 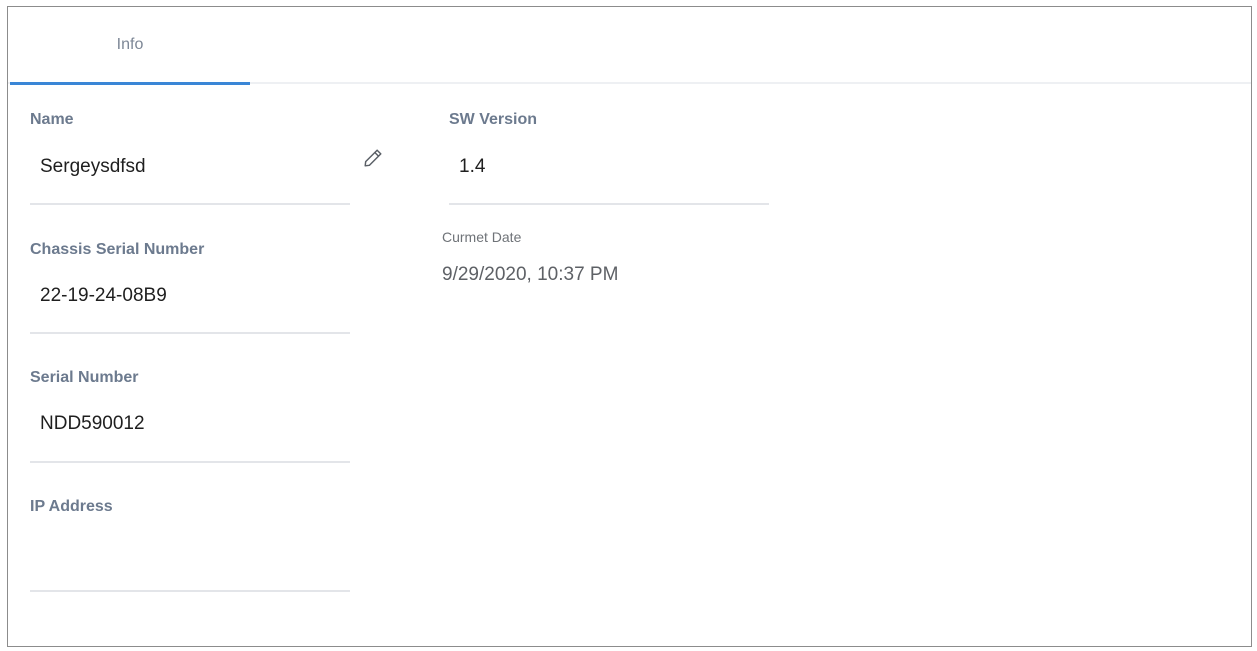 What do you see at coordinates (493, 119) in the screenshot?
I see `sw-version-label: SW Version` at bounding box center [493, 119].